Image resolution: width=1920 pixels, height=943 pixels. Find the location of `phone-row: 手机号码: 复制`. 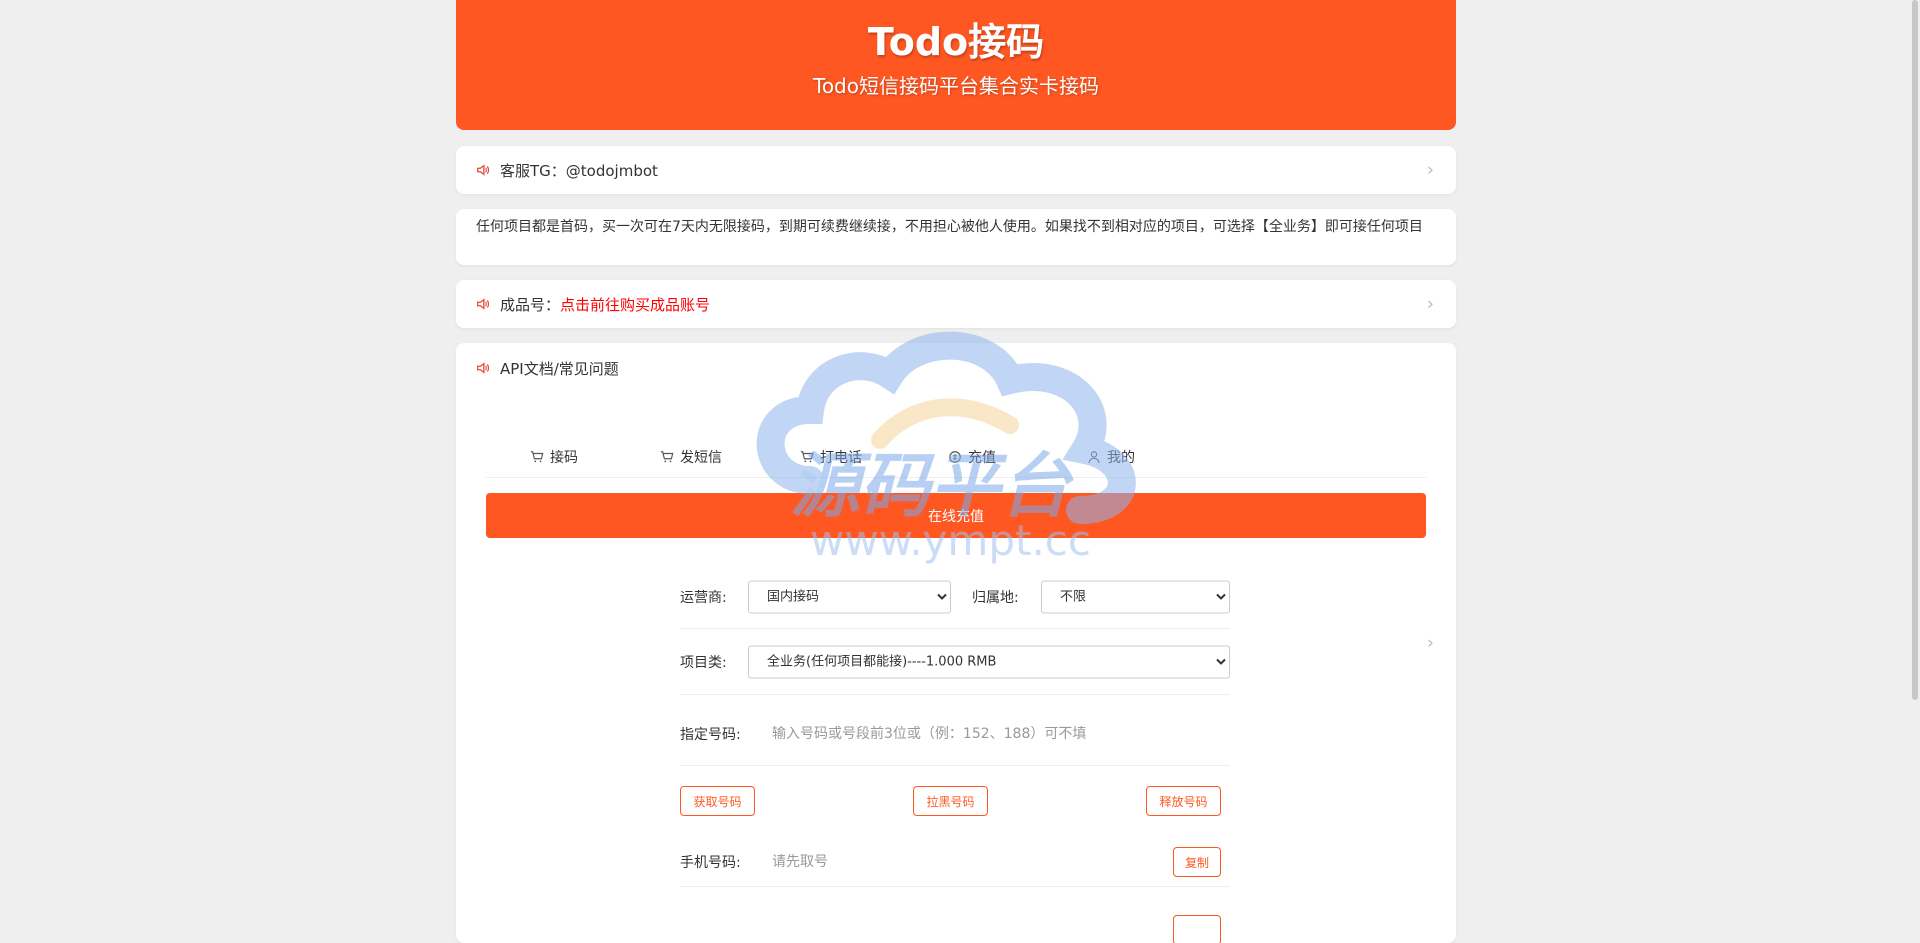

phone-row: 手机号码: 复制 is located at coordinates (955, 862).